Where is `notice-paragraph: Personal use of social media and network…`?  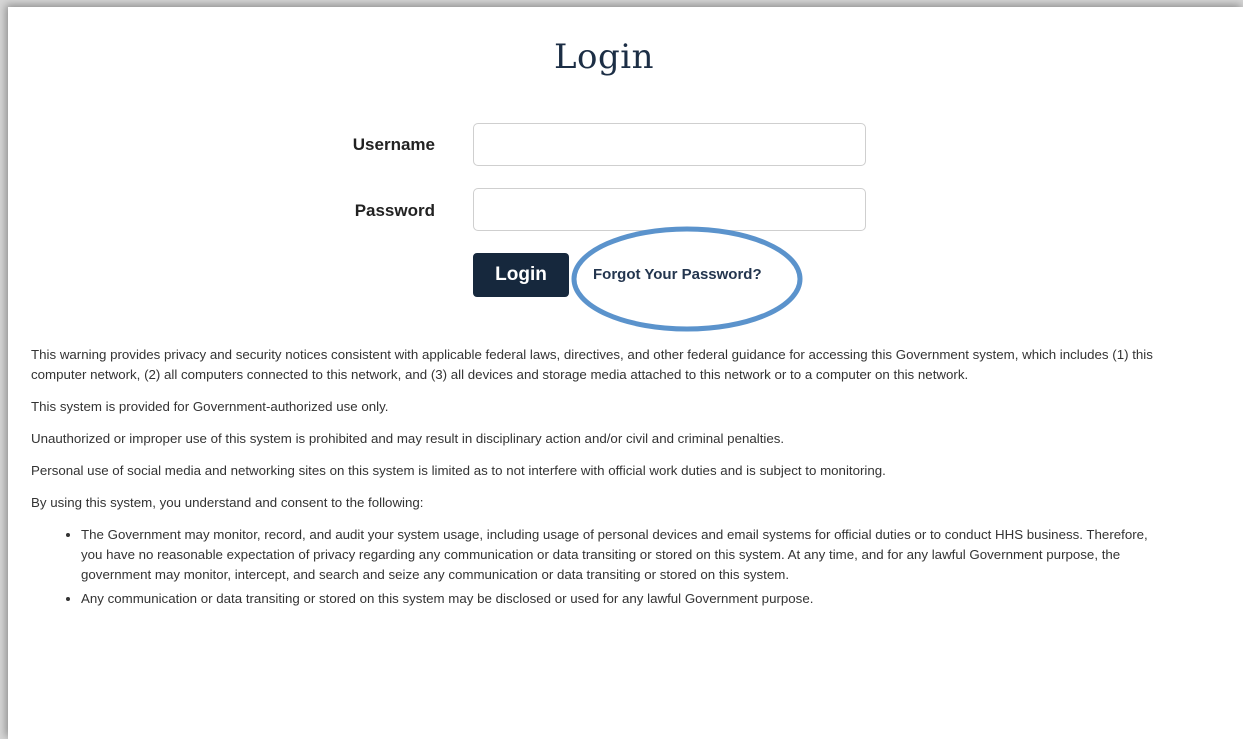 notice-paragraph: Personal use of social media and network… is located at coordinates (458, 470).